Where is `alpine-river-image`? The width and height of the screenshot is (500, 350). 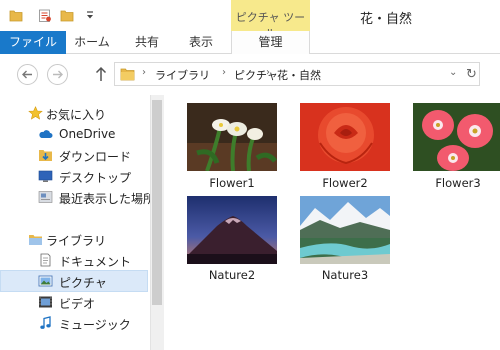 alpine-river-image is located at coordinates (345, 230).